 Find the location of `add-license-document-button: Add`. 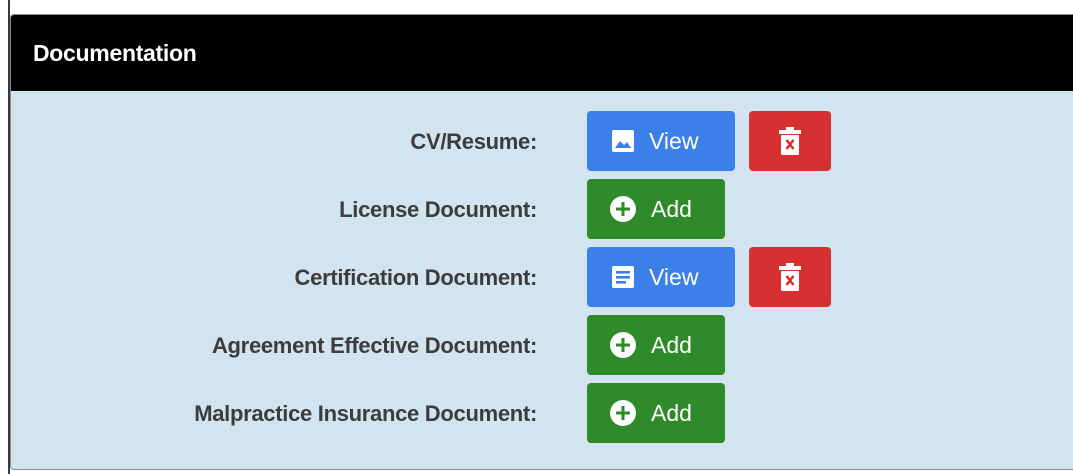

add-license-document-button: Add is located at coordinates (656, 209).